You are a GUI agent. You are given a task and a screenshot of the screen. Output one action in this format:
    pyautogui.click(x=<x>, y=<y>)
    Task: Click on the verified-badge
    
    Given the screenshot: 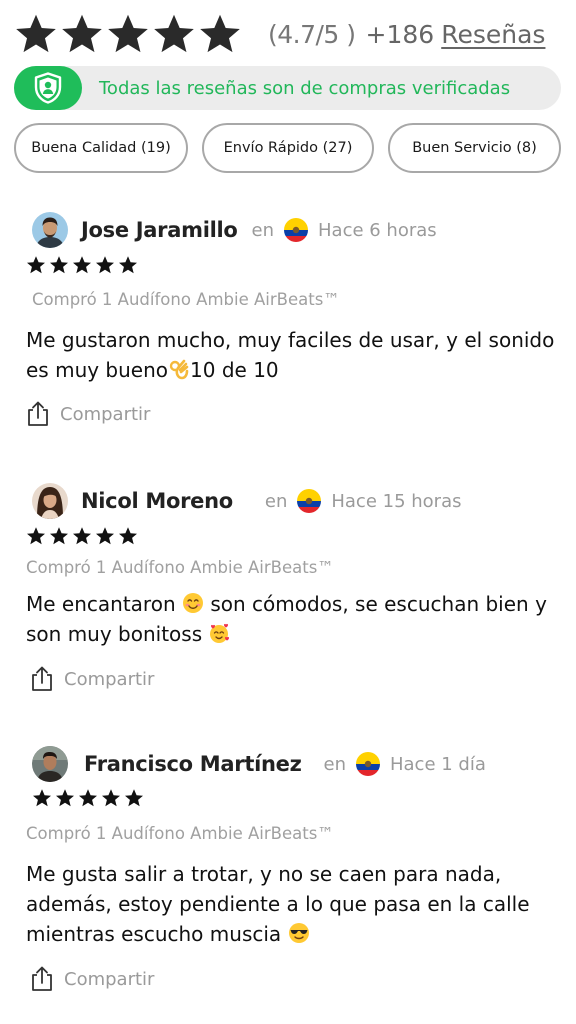 What is the action you would take?
    pyautogui.click(x=48, y=88)
    